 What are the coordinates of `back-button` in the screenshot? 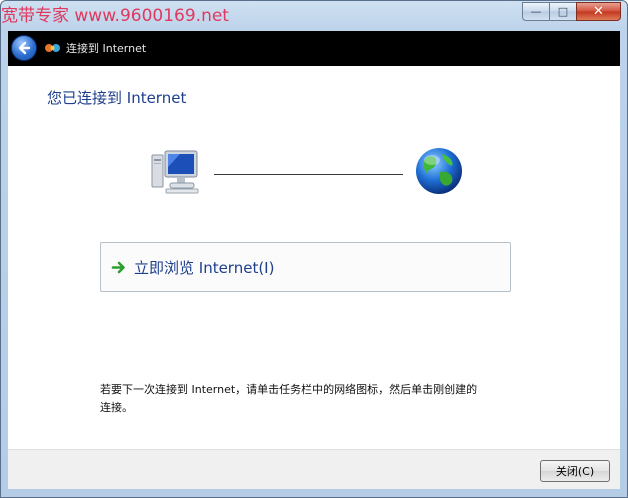 It's located at (24, 48).